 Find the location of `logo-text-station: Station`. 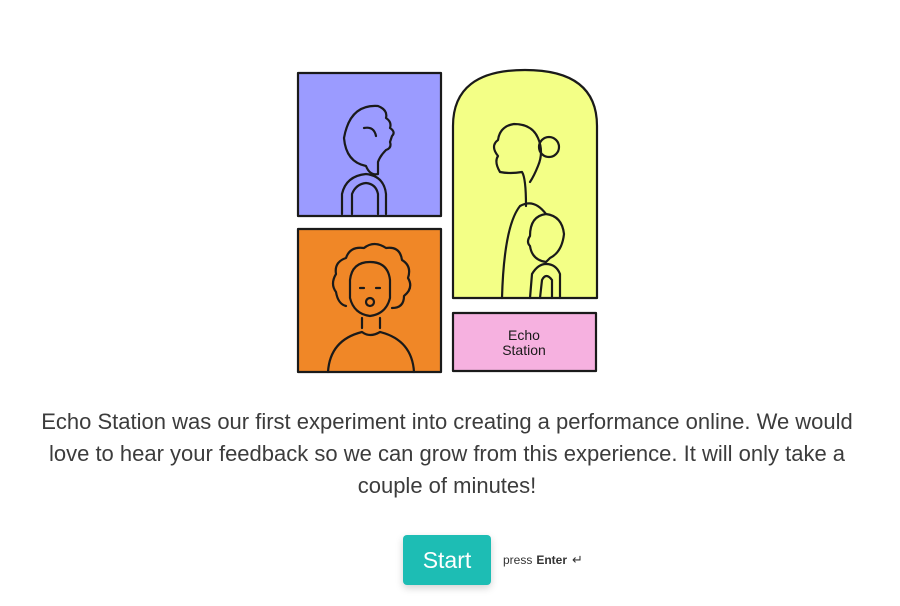

logo-text-station: Station is located at coordinates (524, 350).